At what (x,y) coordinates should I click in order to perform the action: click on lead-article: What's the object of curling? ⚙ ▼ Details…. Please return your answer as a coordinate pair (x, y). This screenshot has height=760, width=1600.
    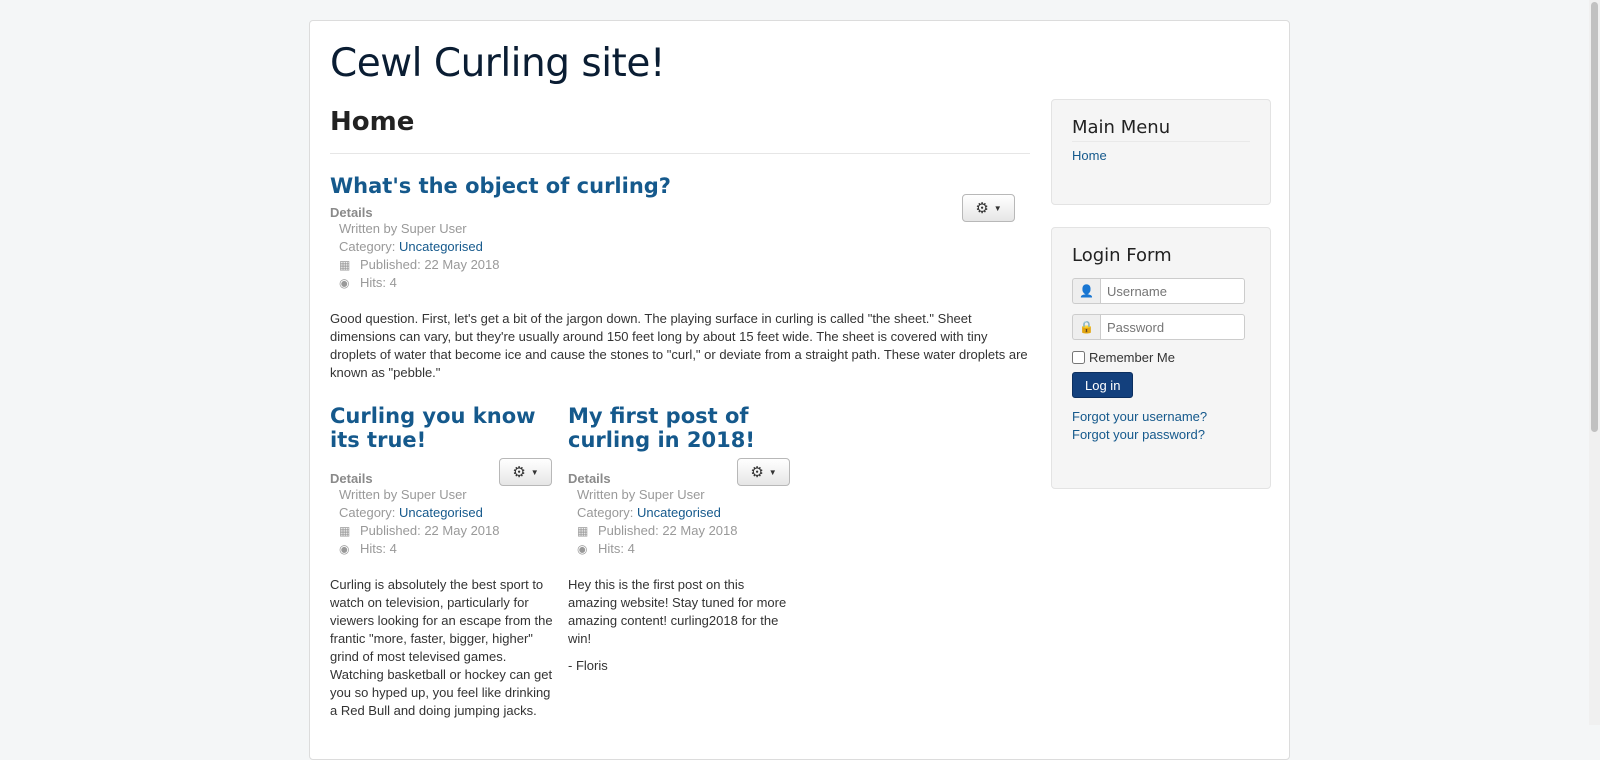
    Looking at the image, I should click on (680, 278).